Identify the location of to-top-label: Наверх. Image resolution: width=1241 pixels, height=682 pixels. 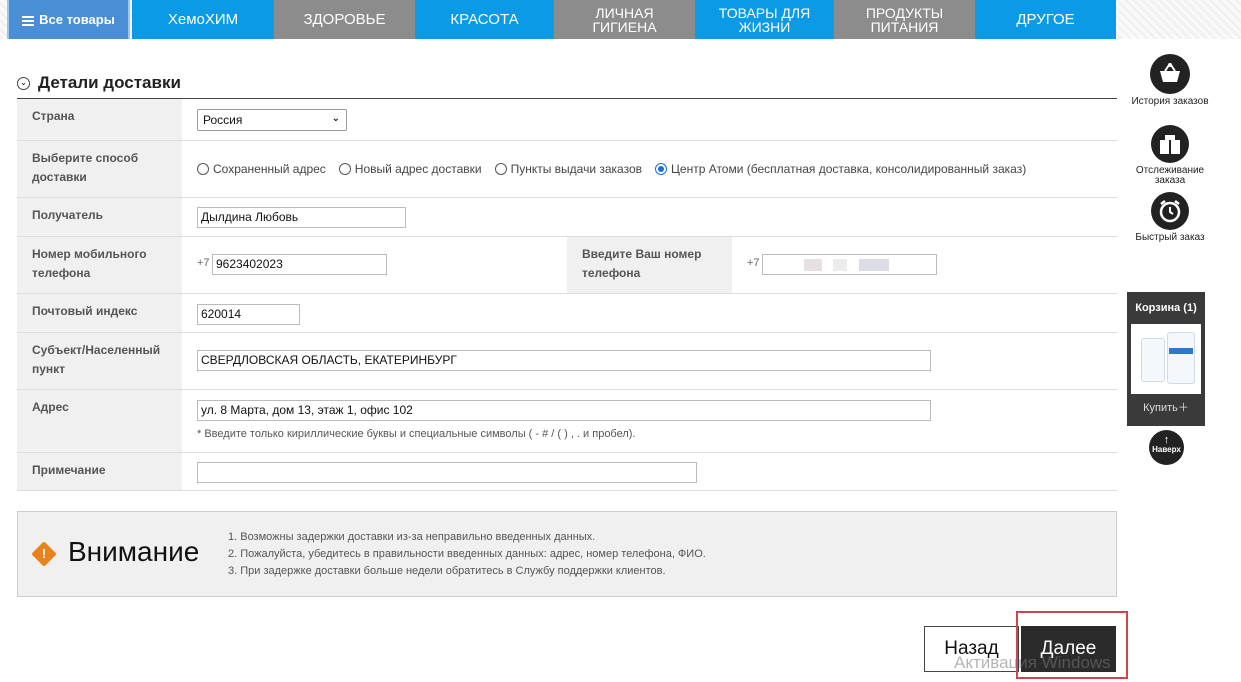
(1166, 449).